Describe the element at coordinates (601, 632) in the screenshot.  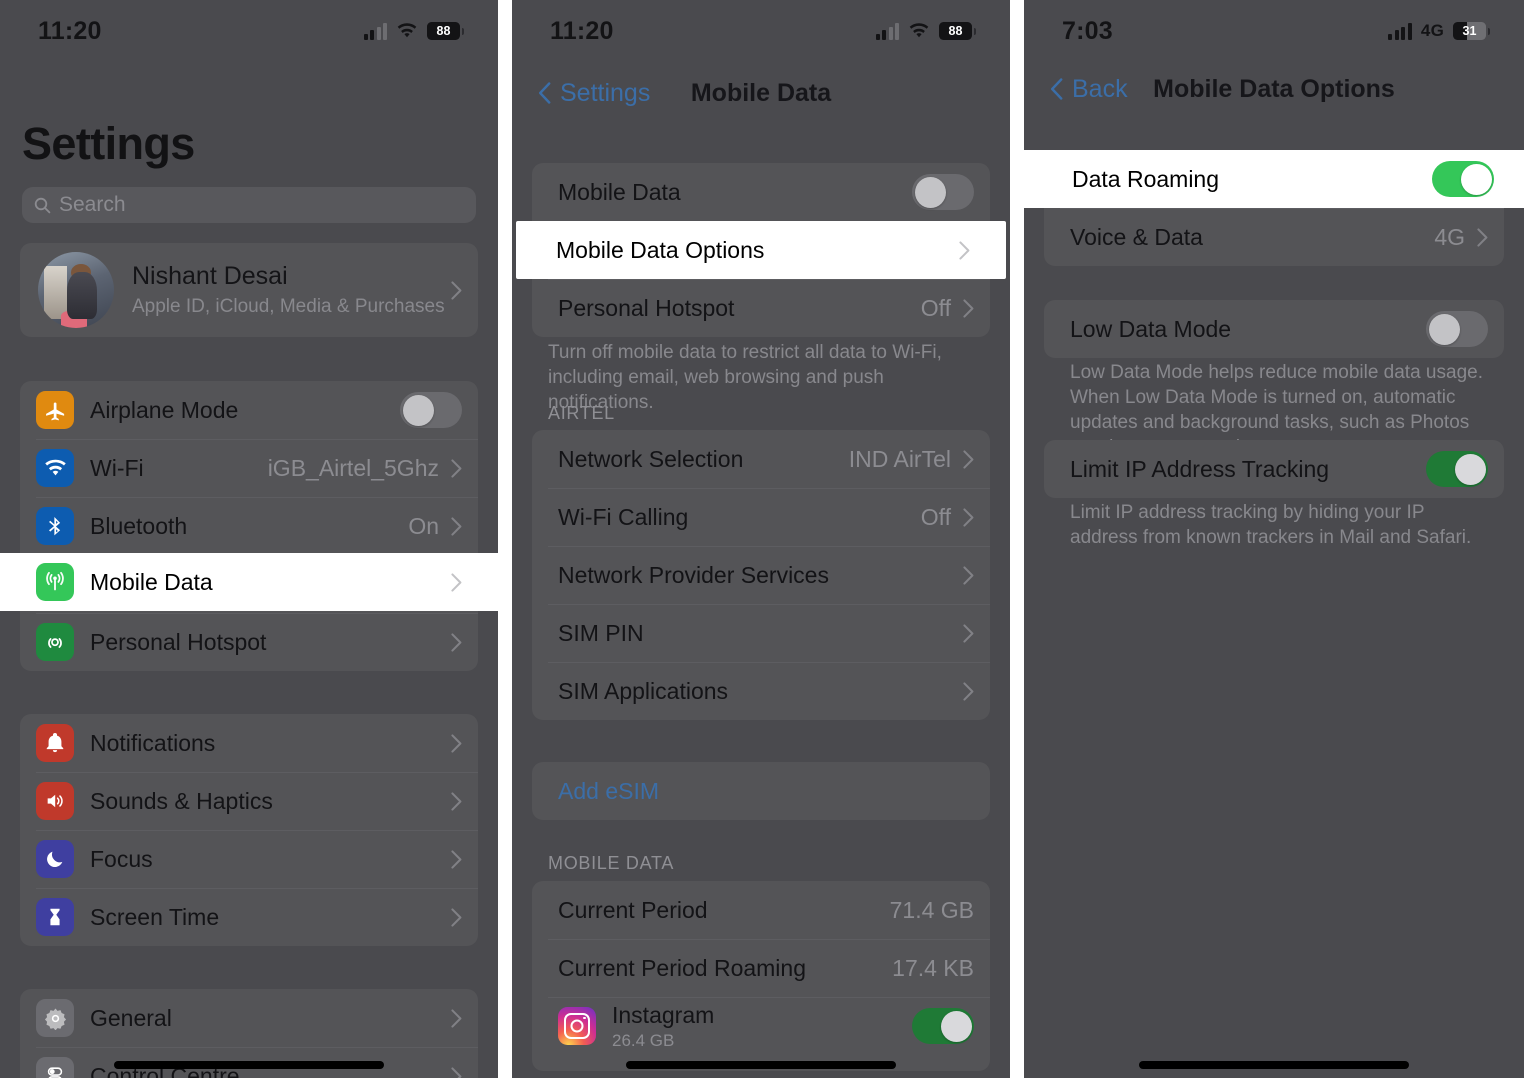
I see `row-label: SIM PIN` at that location.